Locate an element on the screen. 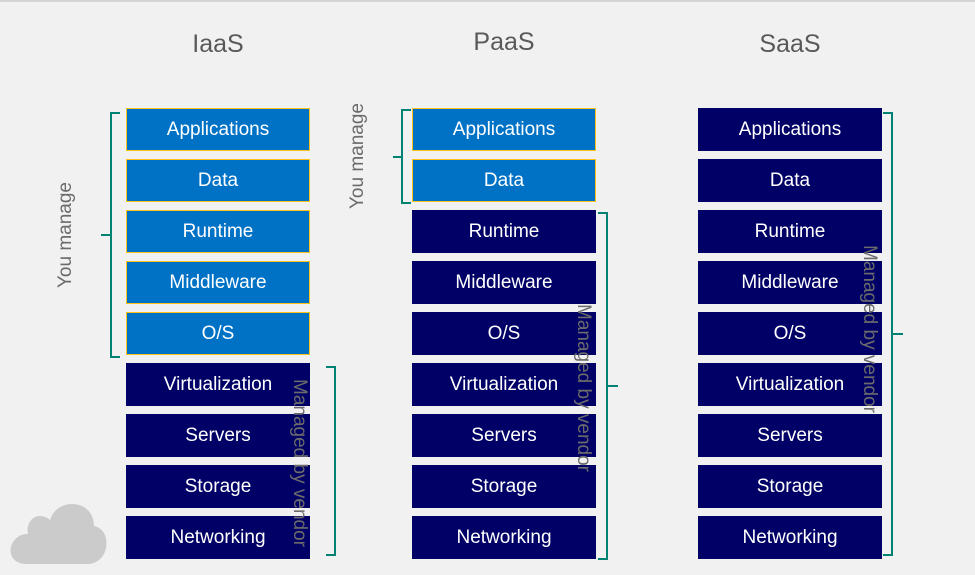 This screenshot has height=575, width=975. paas-layer-runtime: Runtime is located at coordinates (504, 231).